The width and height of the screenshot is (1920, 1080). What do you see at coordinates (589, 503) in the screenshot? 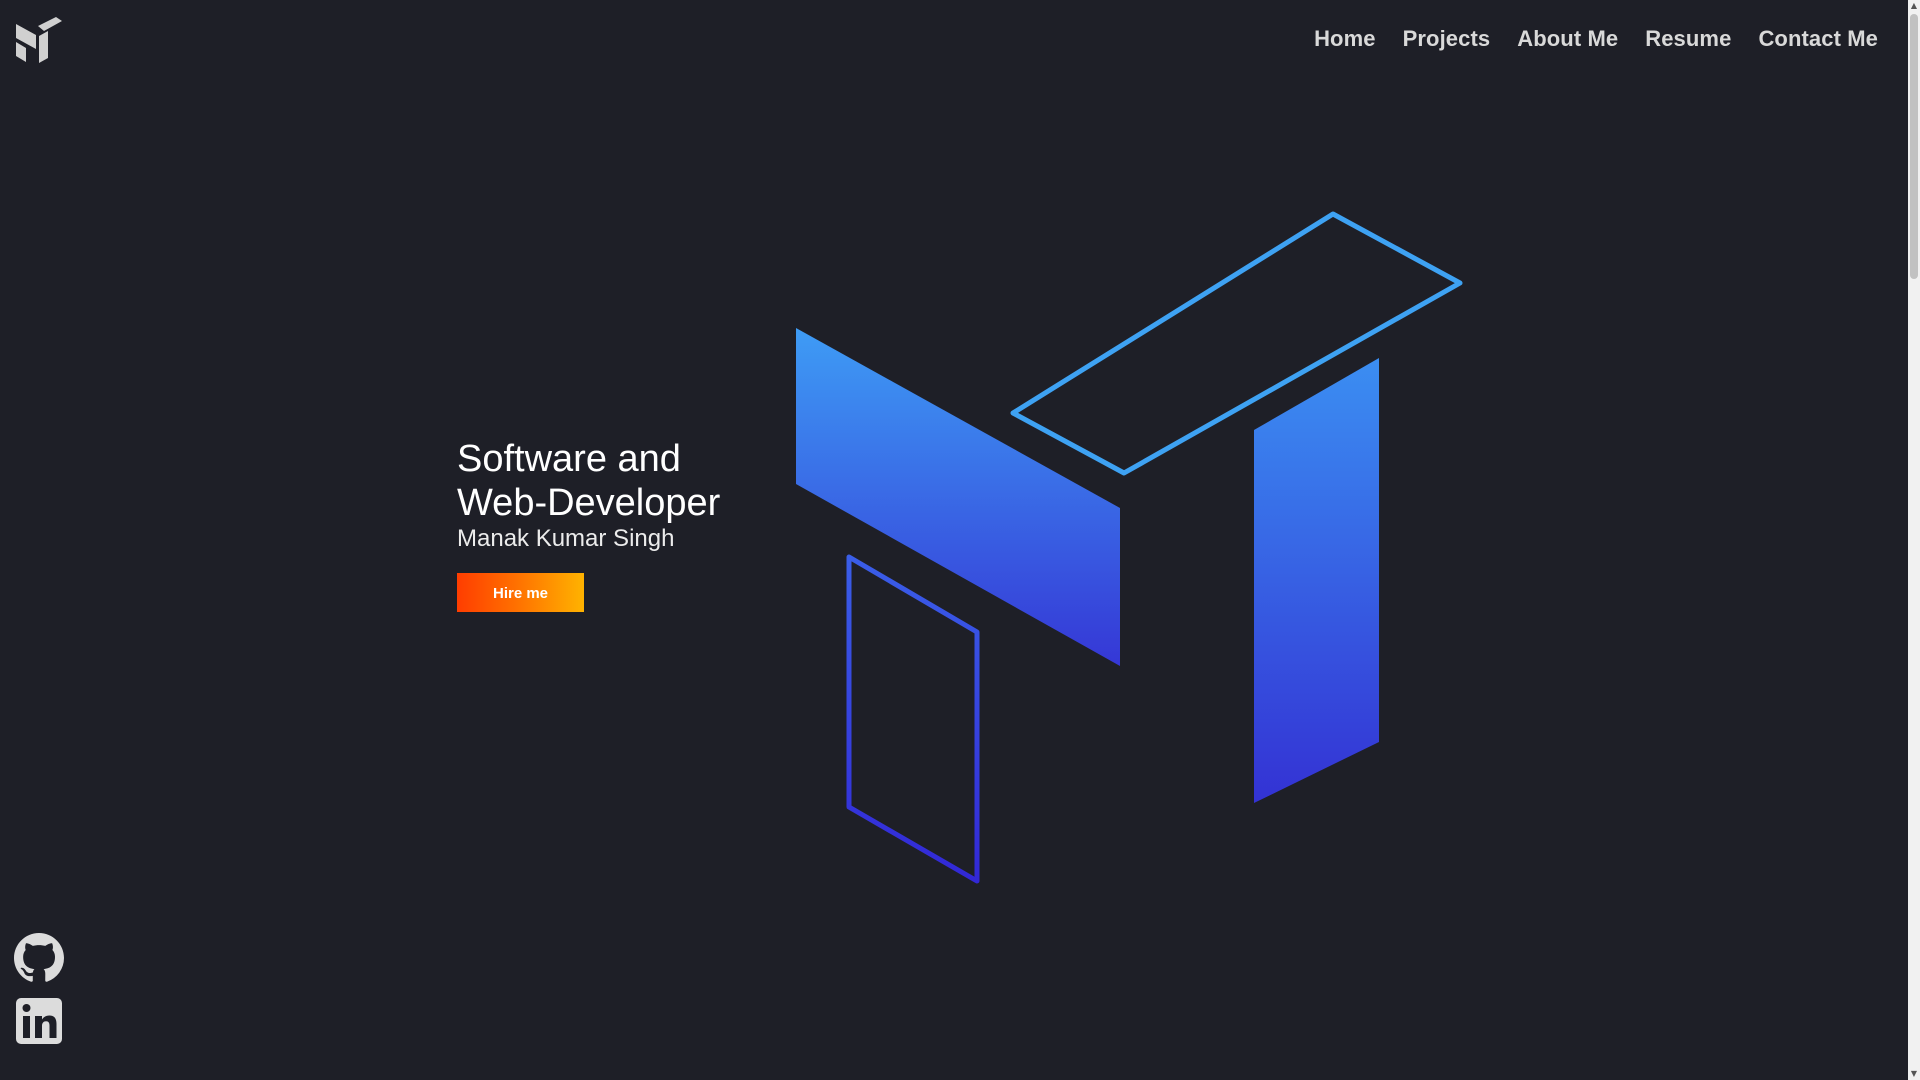
I see `hero-title-line2: Web-Developer` at bounding box center [589, 503].